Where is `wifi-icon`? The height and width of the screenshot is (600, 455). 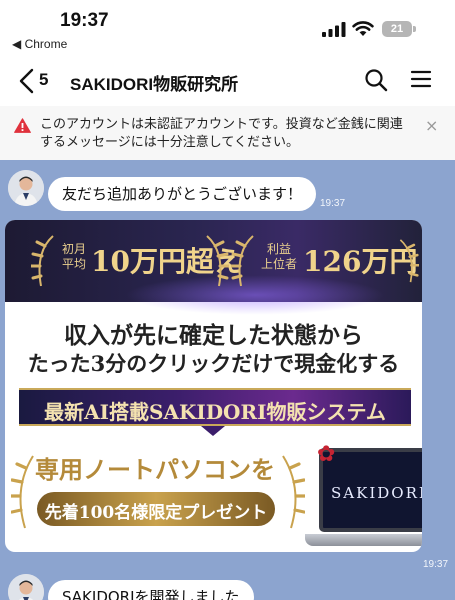
wifi-icon is located at coordinates (363, 28).